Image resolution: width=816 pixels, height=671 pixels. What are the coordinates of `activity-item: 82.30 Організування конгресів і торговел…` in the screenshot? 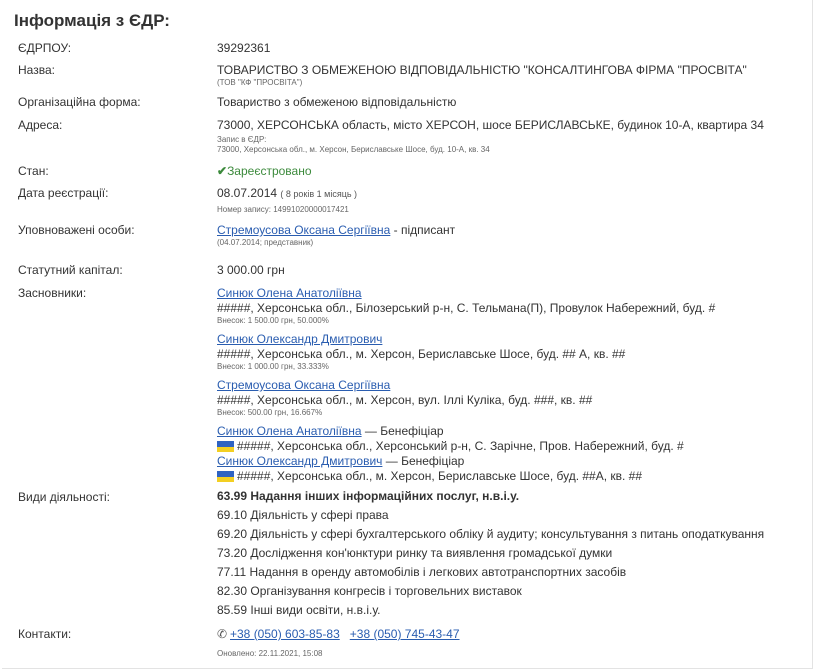 It's located at (369, 591).